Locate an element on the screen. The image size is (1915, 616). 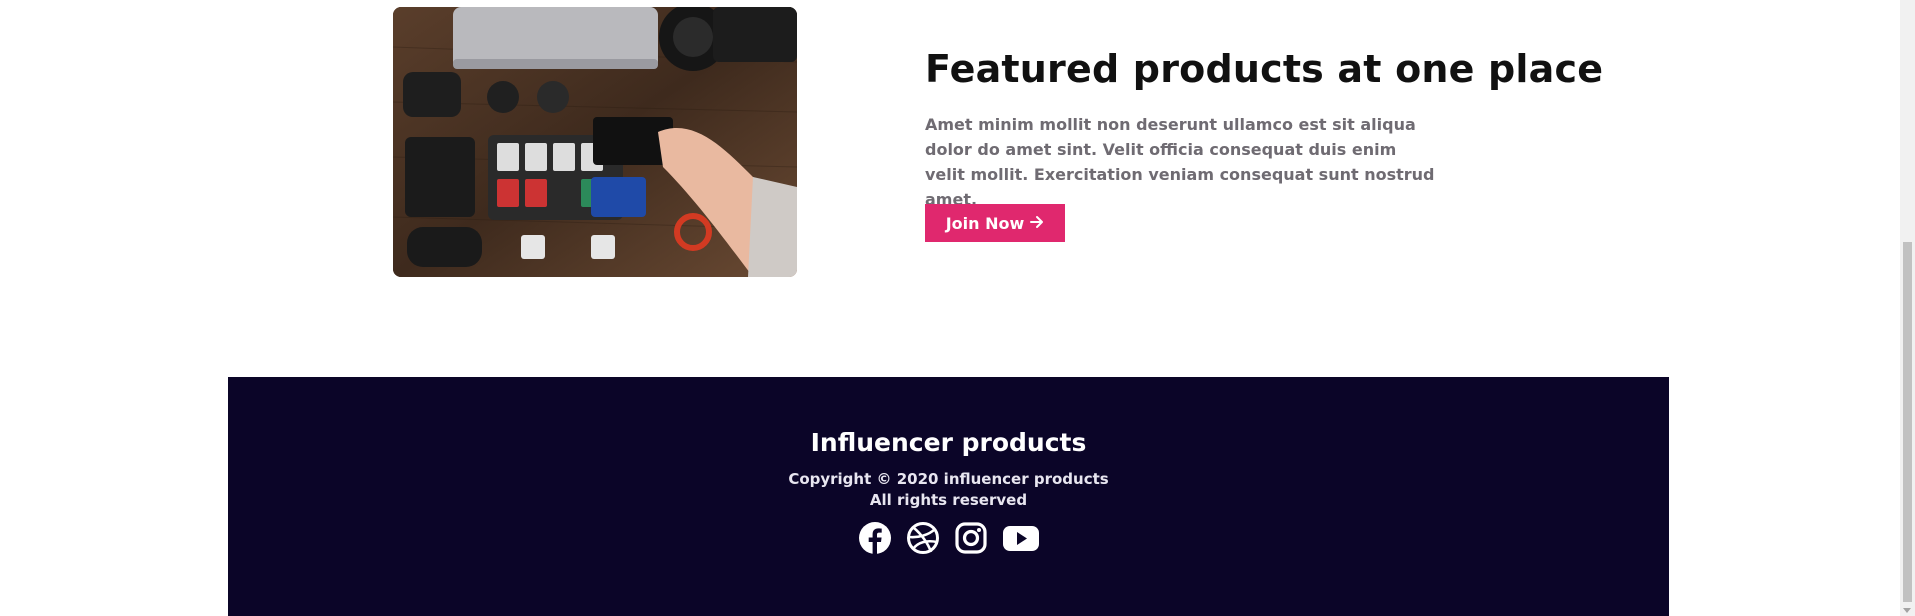
page-scrollbar is located at coordinates (1907, 308).